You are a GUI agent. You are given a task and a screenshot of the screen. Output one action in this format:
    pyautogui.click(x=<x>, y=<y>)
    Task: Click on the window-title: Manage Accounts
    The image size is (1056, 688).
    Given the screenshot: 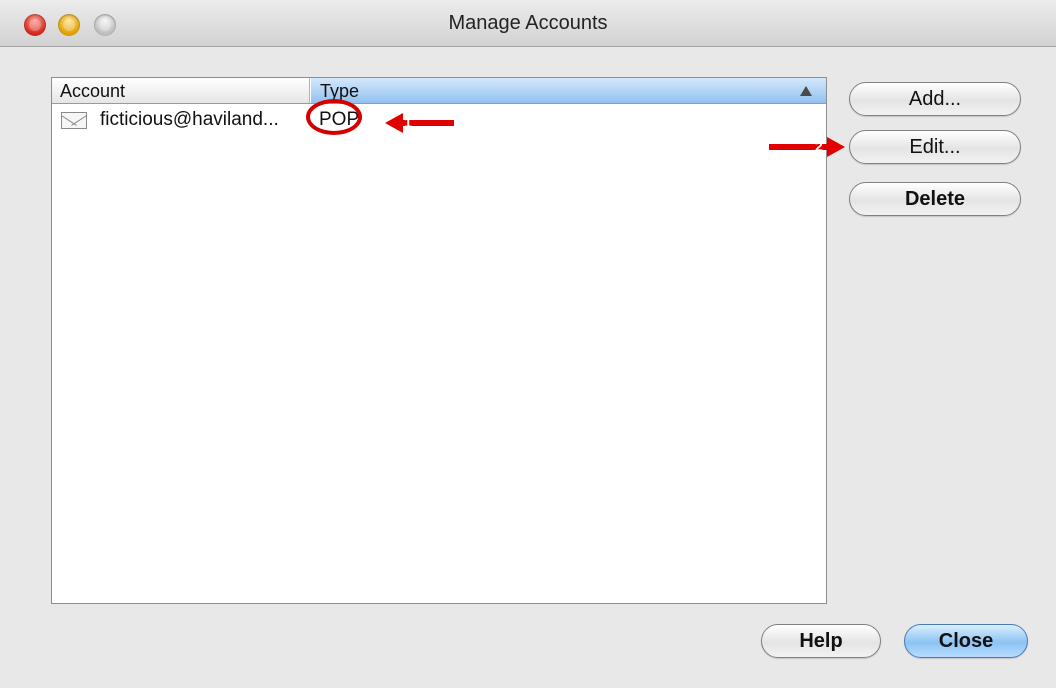 What is the action you would take?
    pyautogui.click(x=528, y=23)
    